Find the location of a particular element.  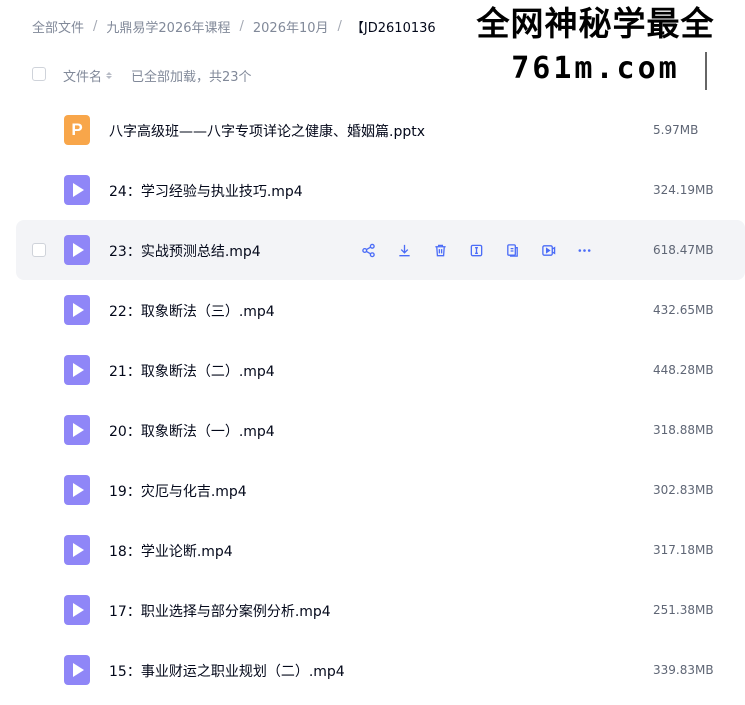

file-row: 17：职业选择与部分案例分析.mp4 251.38MB is located at coordinates (372, 610).